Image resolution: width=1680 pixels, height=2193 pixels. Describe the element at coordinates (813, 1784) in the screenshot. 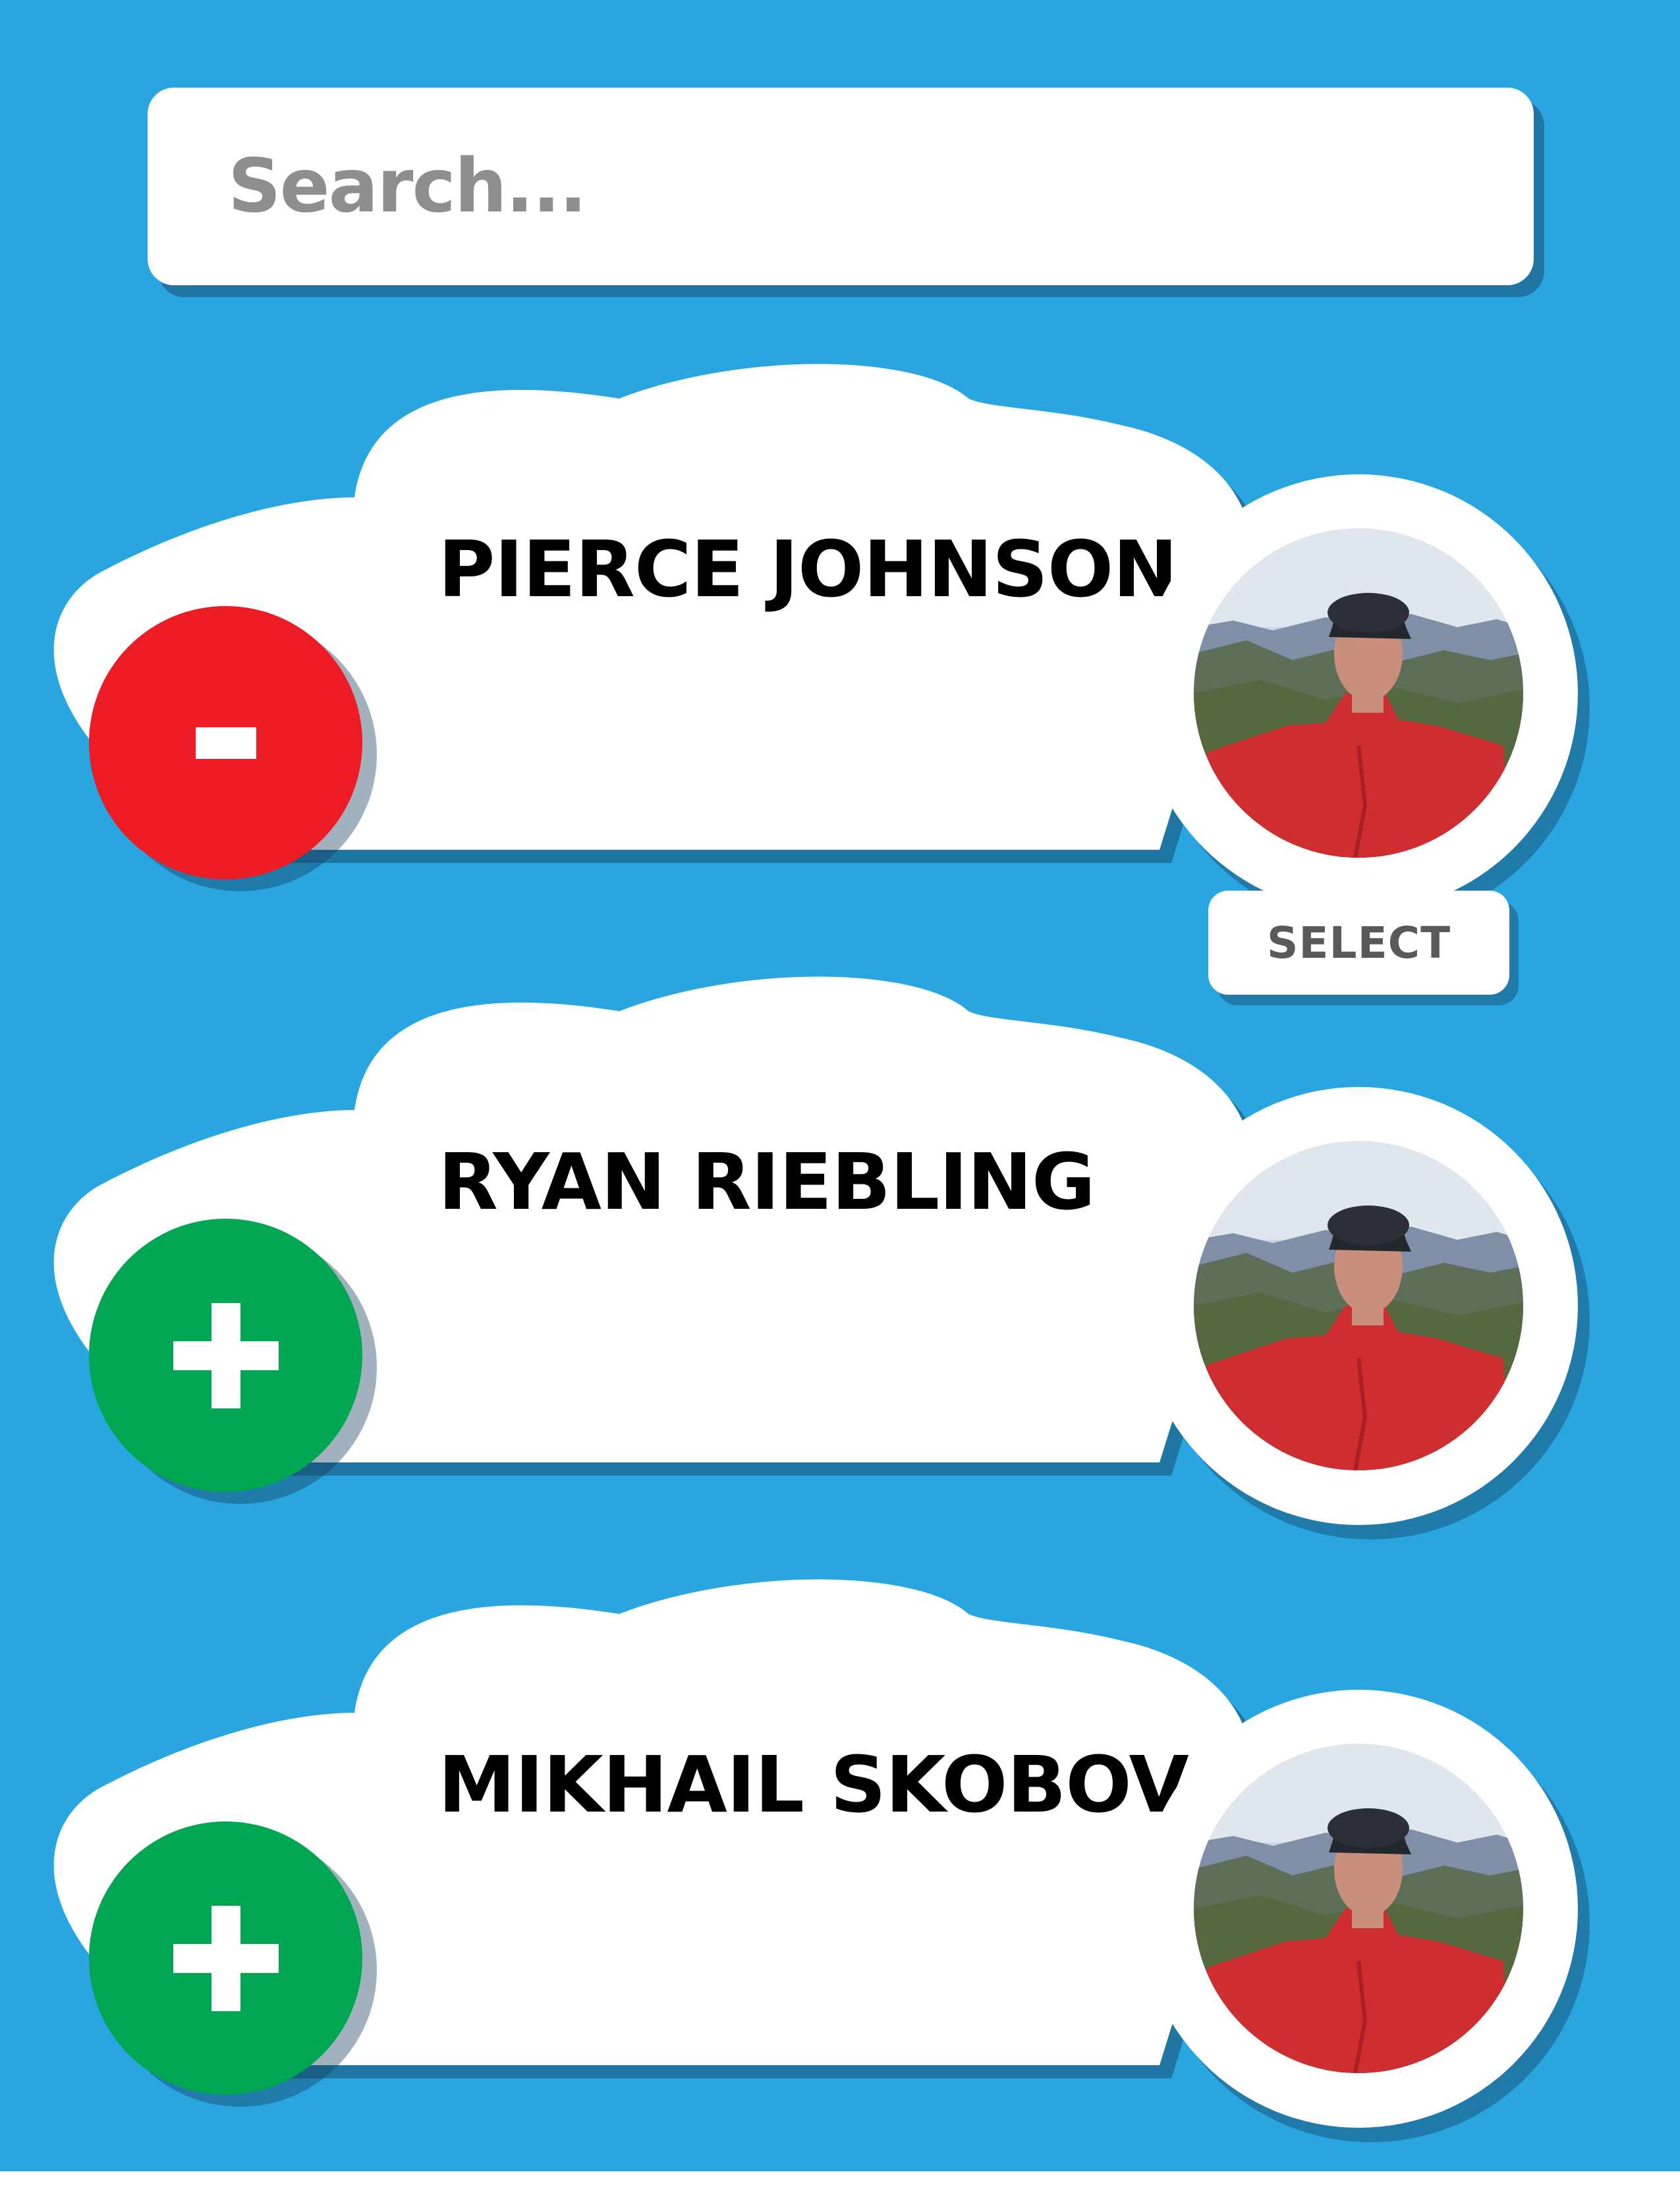

I see `contact-name: MIKHAIL SKOBOV` at that location.